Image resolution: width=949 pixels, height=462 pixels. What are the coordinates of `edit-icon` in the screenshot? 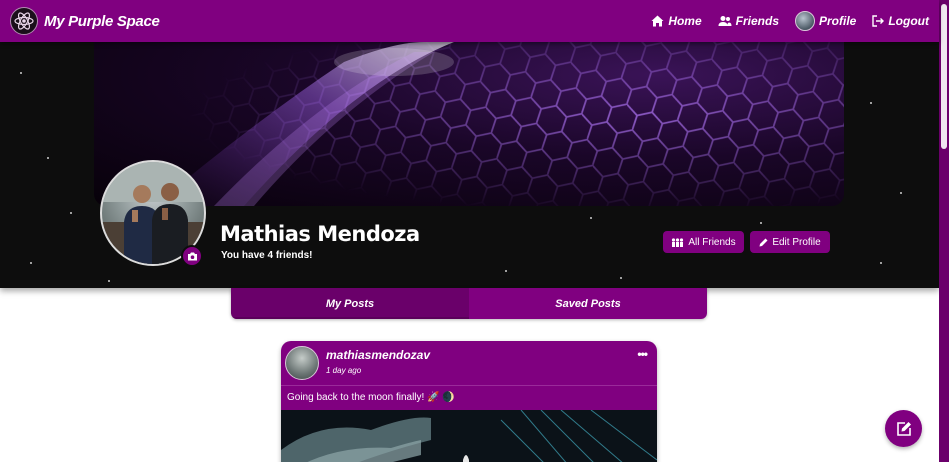 It's located at (903, 428).